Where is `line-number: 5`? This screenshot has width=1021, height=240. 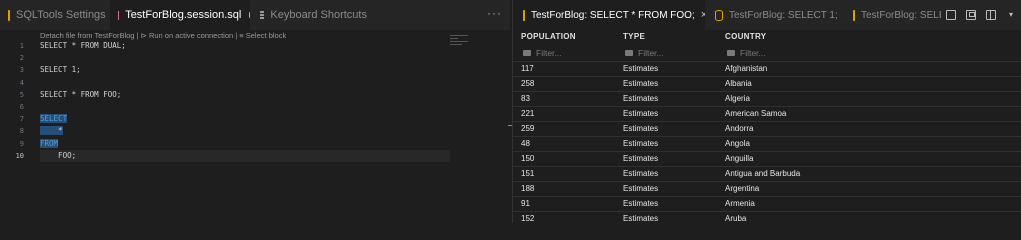
line-number: 5 is located at coordinates (21, 94).